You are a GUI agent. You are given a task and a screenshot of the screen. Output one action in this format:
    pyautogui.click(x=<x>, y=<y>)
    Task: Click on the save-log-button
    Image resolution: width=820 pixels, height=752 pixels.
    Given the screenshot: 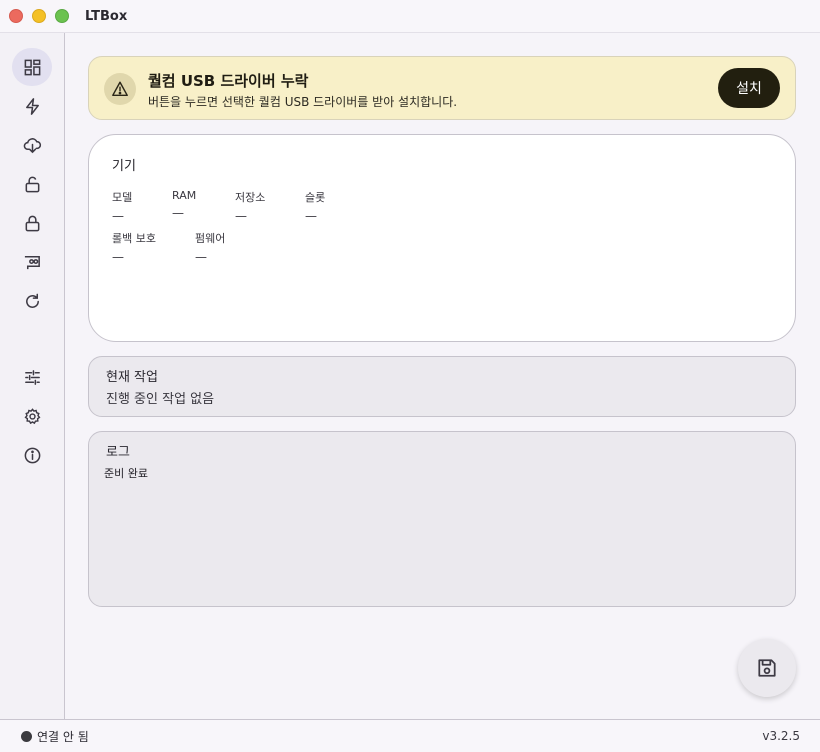 What is the action you would take?
    pyautogui.click(x=767, y=668)
    